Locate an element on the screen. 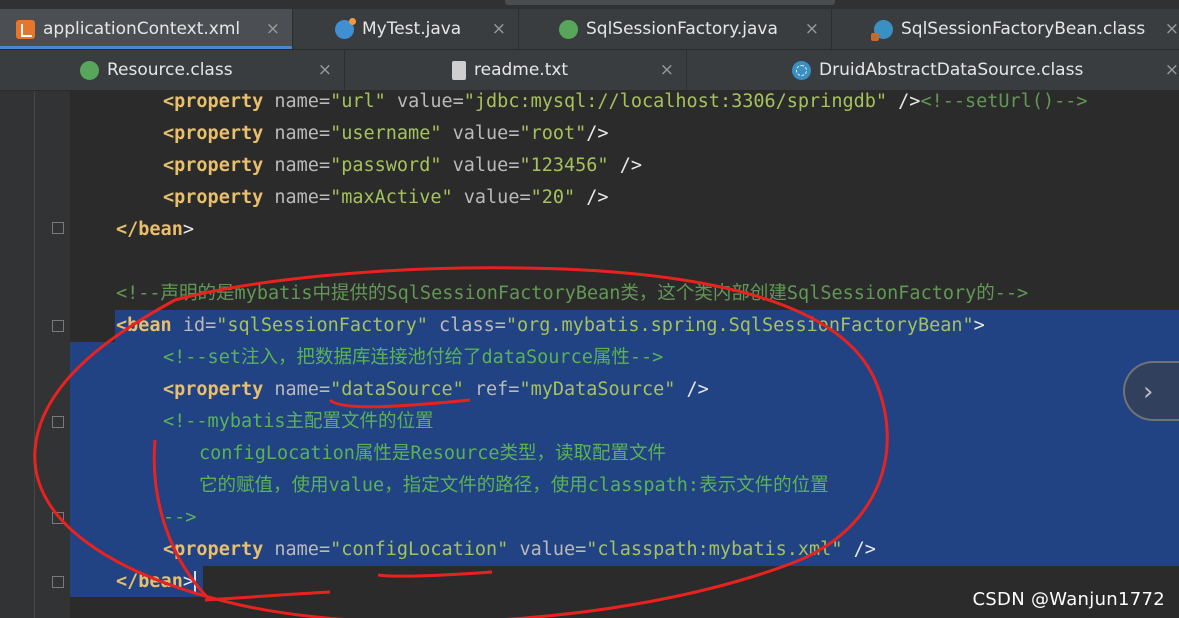 This screenshot has height=618, width=1179. window-top-strip is located at coordinates (589, 4).